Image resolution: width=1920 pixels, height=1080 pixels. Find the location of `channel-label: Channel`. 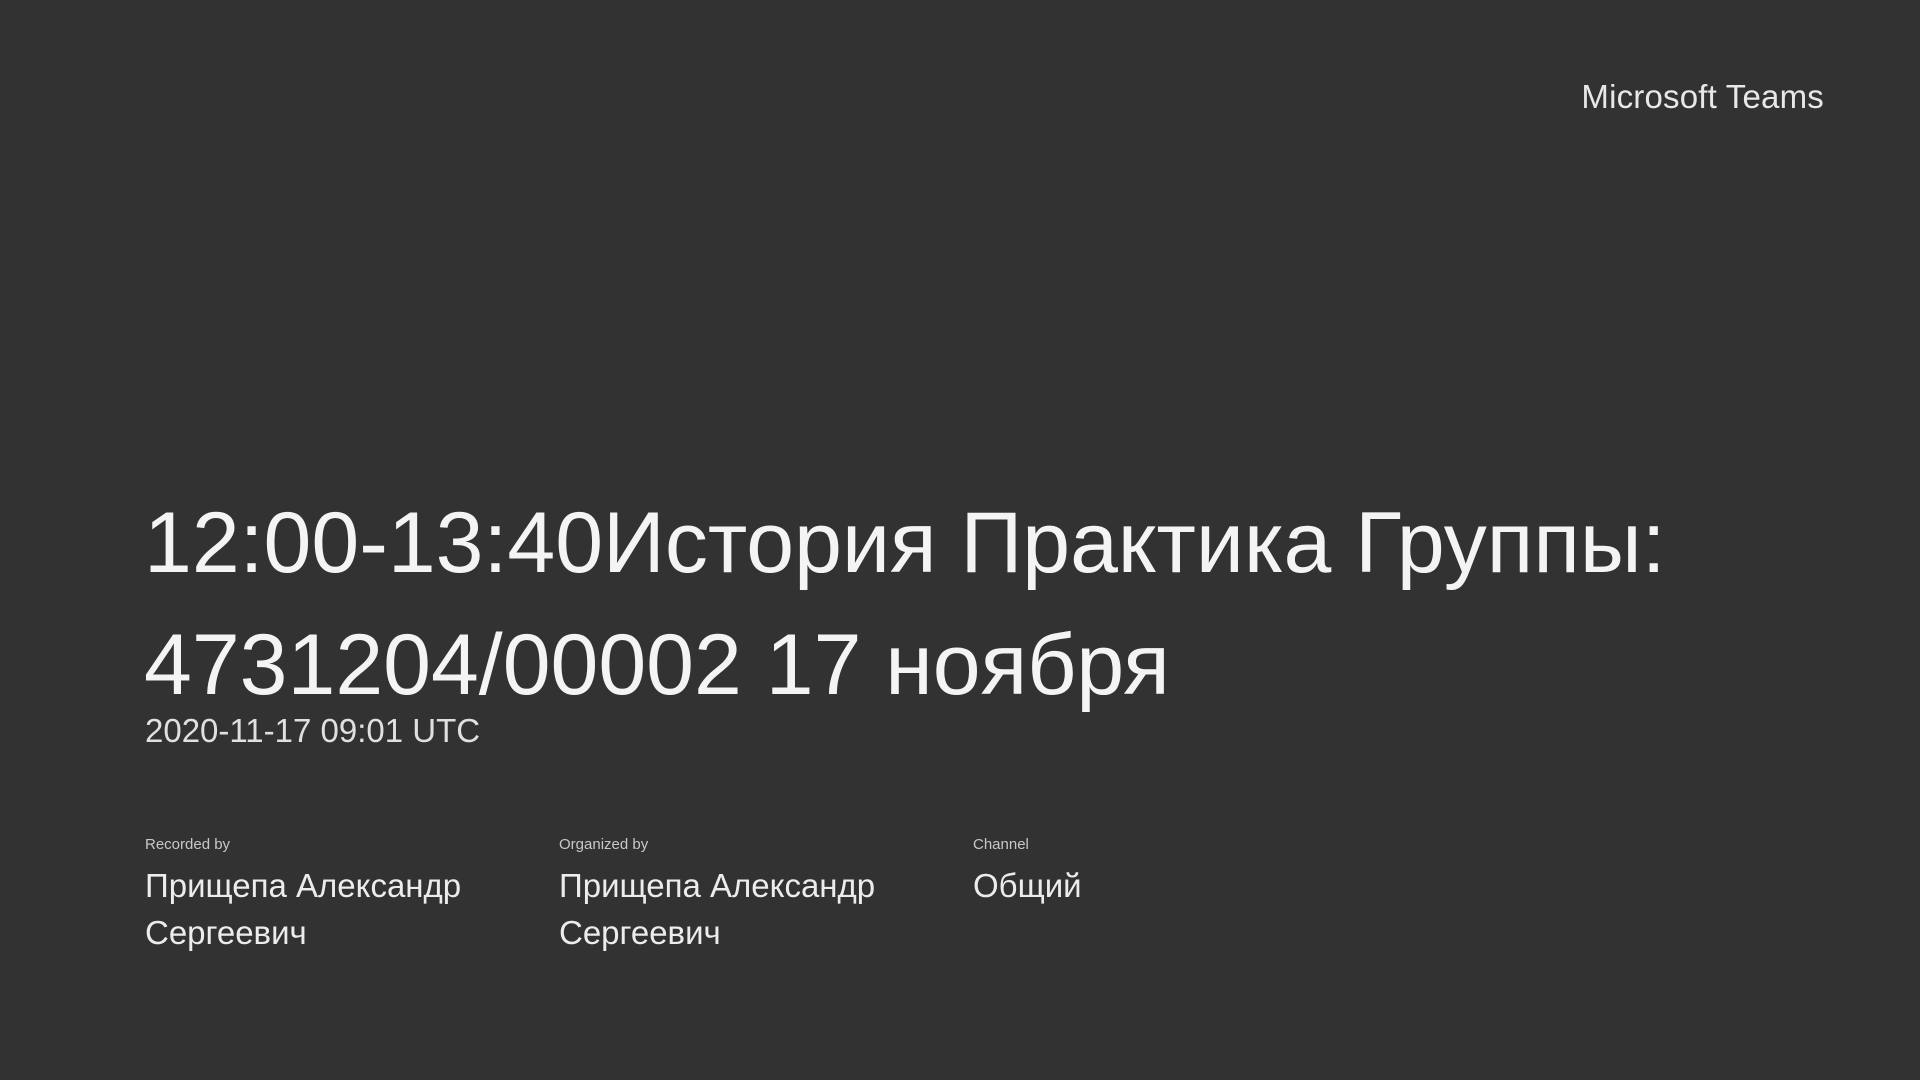

channel-label: Channel is located at coordinates (1001, 844).